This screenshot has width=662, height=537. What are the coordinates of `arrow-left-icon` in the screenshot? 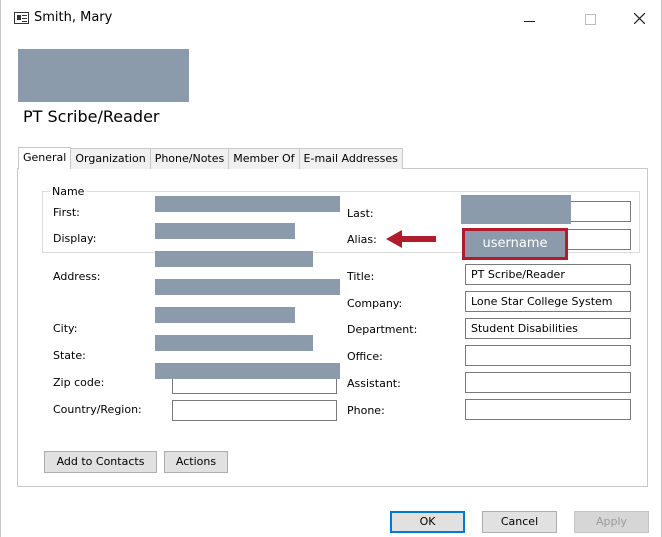 It's located at (411, 239).